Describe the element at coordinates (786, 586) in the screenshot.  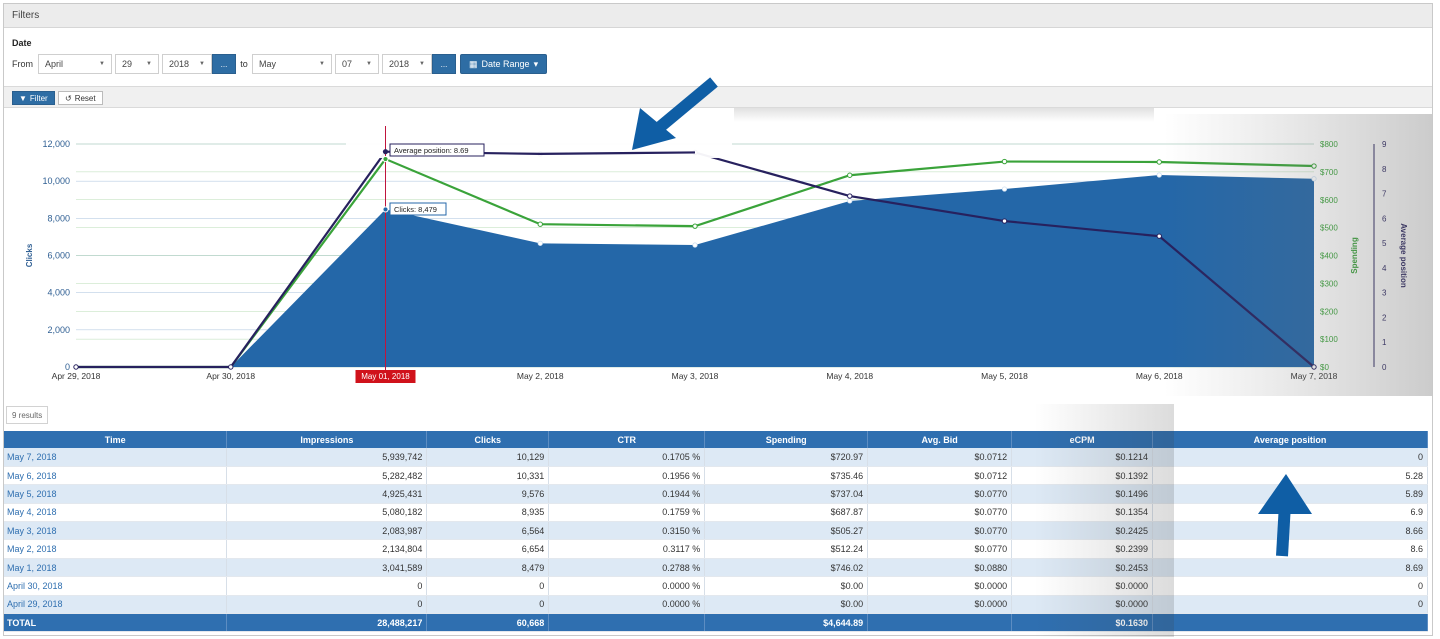
I see `table-cell: $0.00` at that location.